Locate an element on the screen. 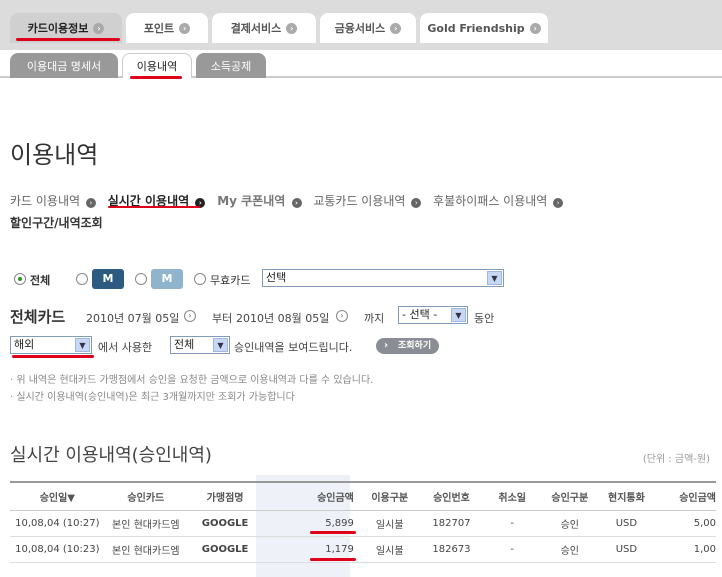 This screenshot has height=577, width=722. col-header-amount: 승인금액 is located at coordinates (311, 496).